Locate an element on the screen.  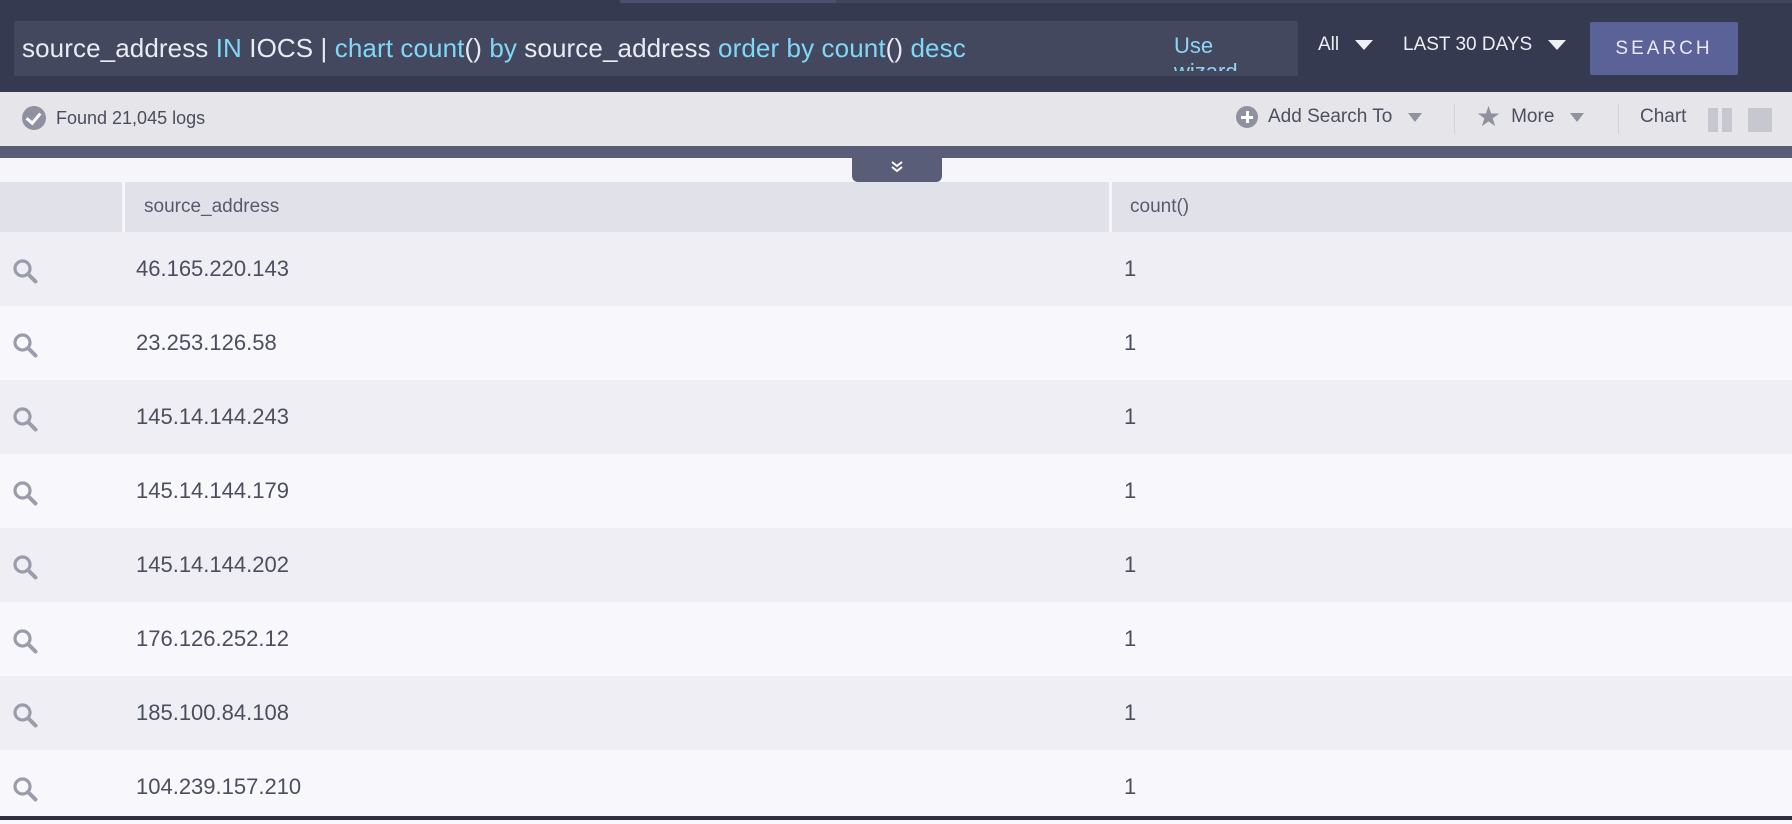
more-button: ★ More is located at coordinates (1530, 116).